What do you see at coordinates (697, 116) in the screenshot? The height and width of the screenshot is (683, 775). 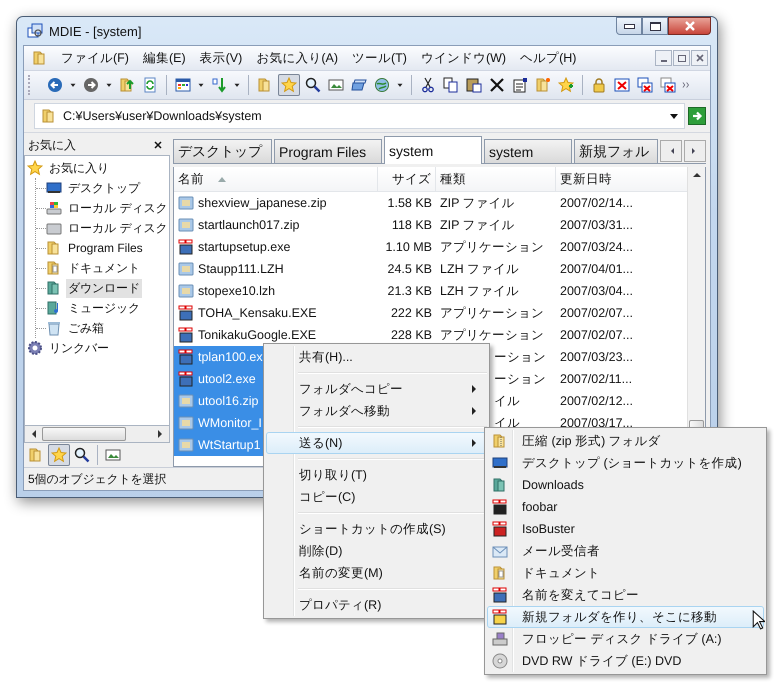 I see `go-button` at bounding box center [697, 116].